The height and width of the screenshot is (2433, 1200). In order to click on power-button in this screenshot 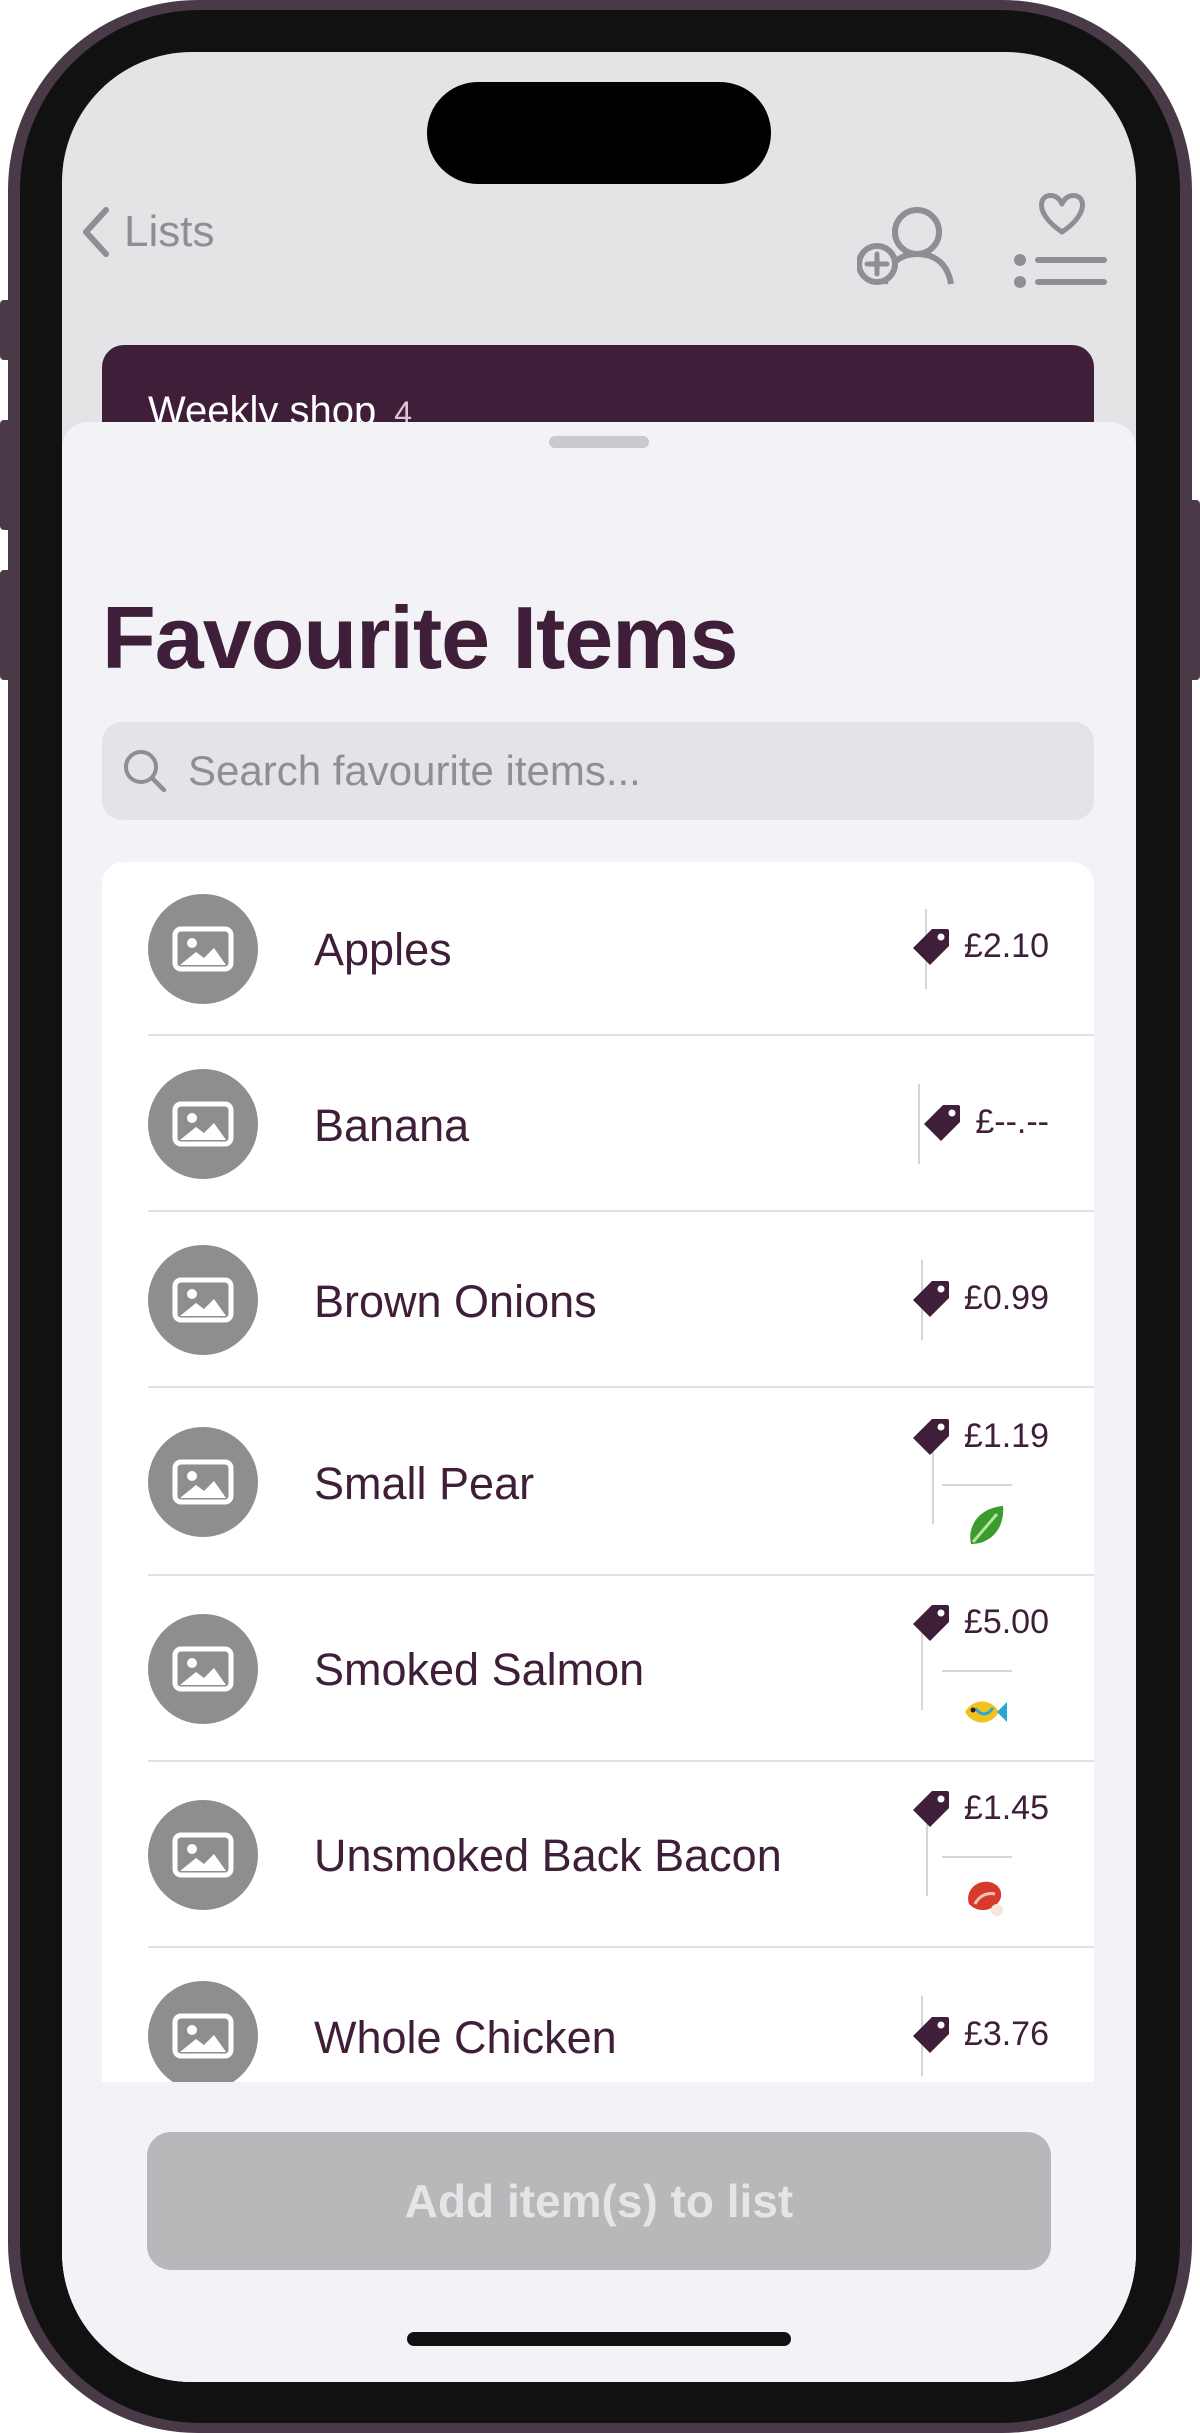, I will do `click(1194, 590)`.